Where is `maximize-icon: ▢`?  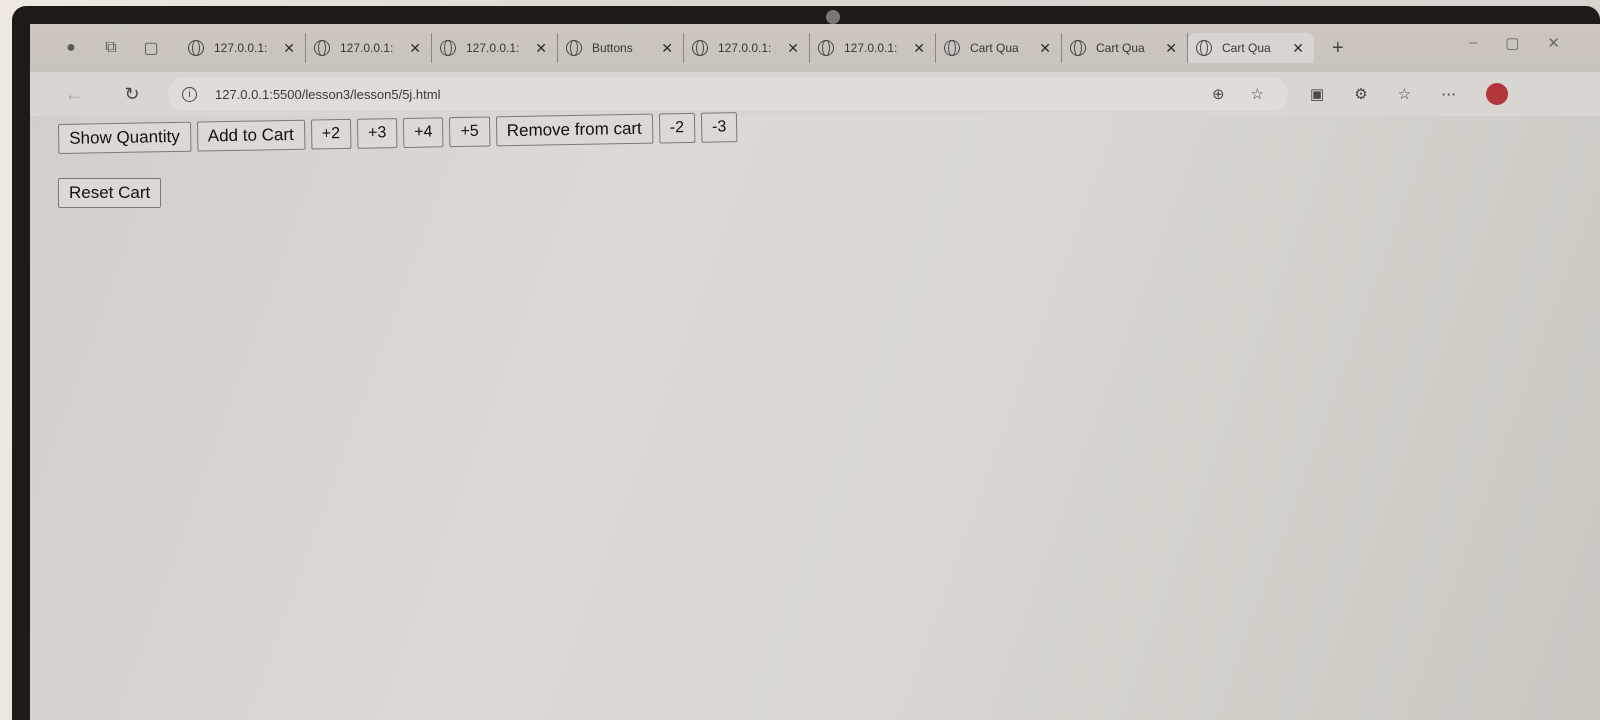 maximize-icon: ▢ is located at coordinates (1512, 43).